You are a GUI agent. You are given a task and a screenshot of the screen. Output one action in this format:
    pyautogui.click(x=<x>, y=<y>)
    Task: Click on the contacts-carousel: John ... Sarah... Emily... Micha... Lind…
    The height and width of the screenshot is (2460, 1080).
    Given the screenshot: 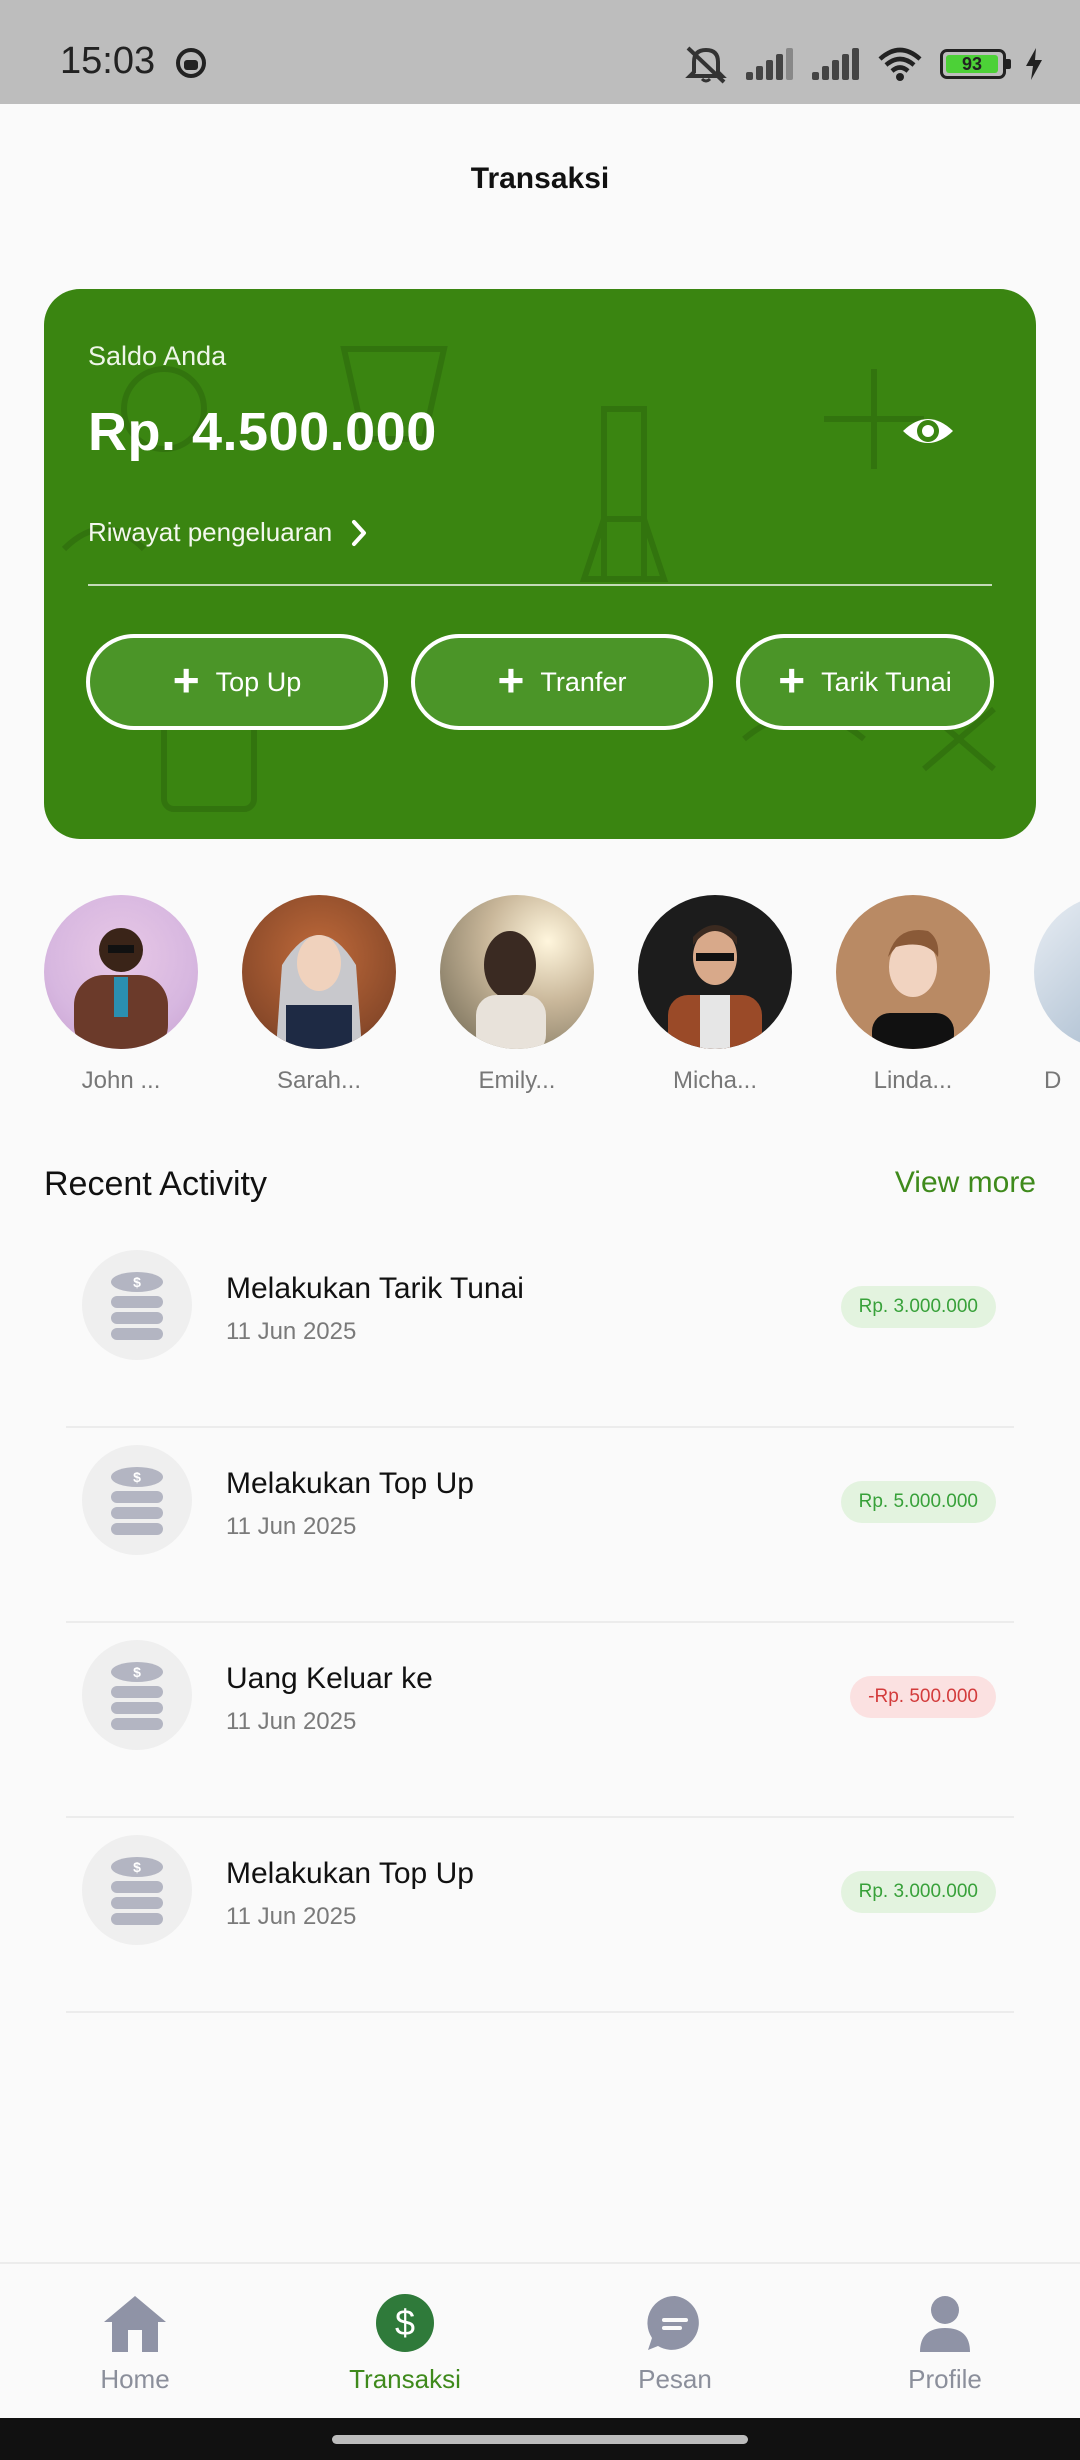 What is the action you would take?
    pyautogui.click(x=562, y=1000)
    